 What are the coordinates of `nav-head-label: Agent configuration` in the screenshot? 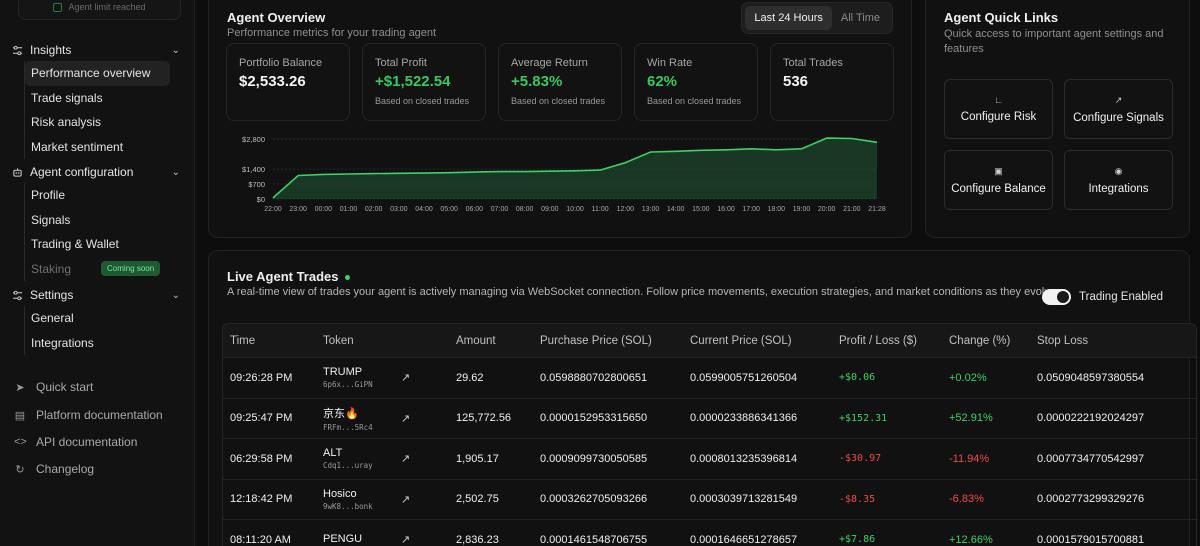 It's located at (82, 172).